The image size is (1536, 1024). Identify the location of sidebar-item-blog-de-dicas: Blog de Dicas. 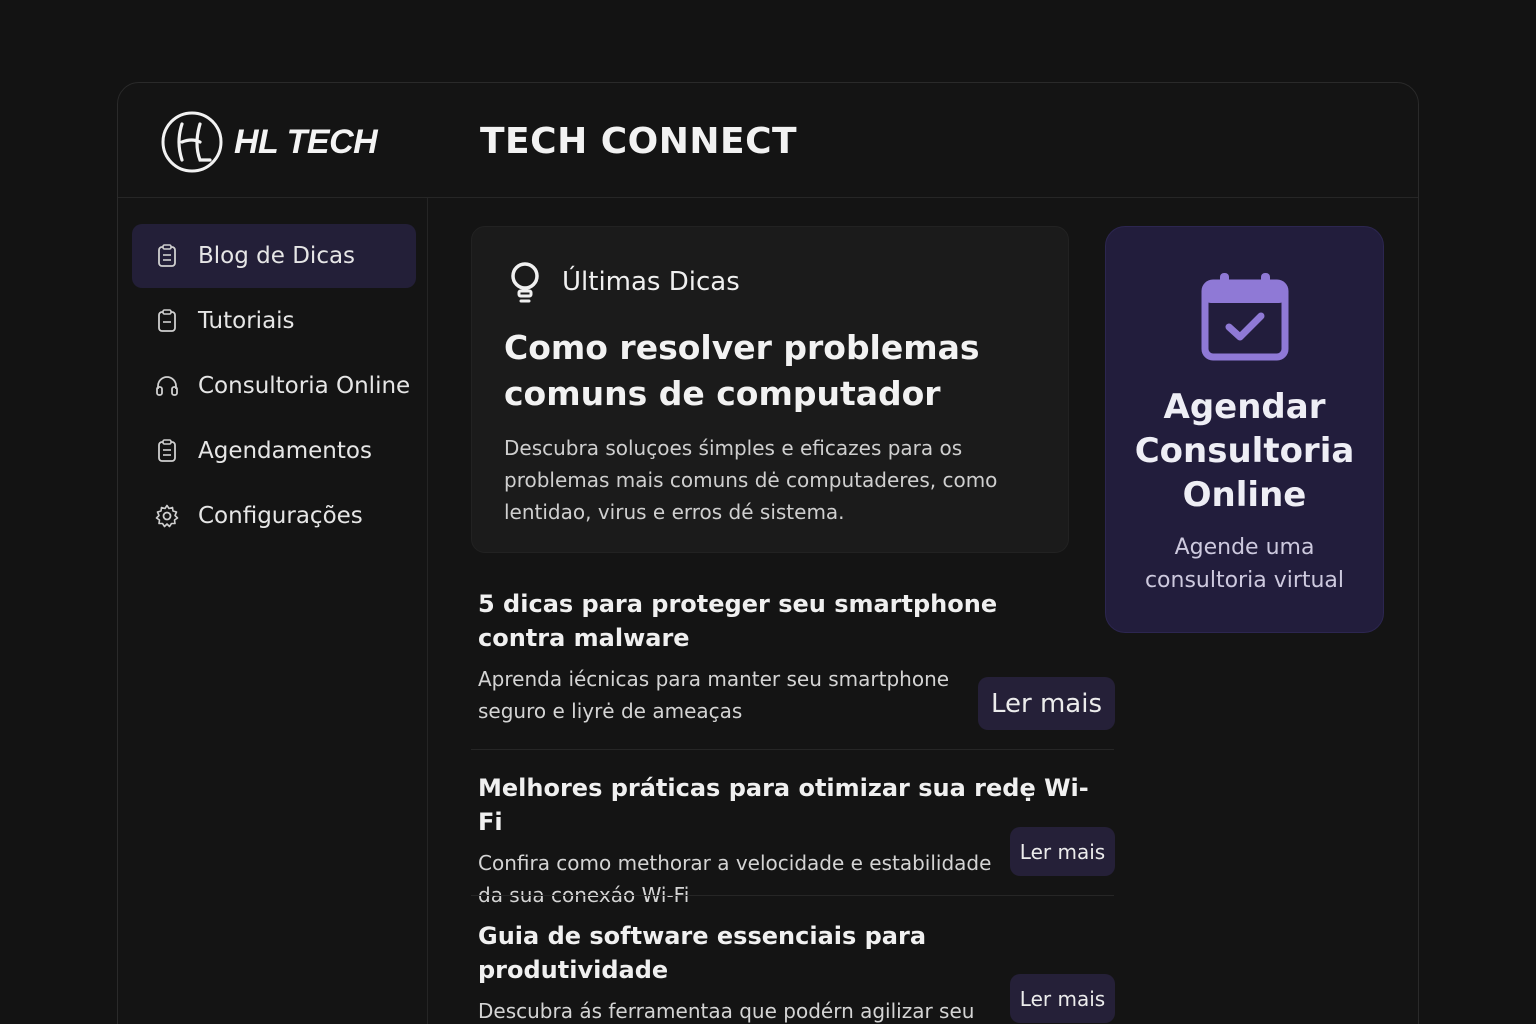
(274, 256).